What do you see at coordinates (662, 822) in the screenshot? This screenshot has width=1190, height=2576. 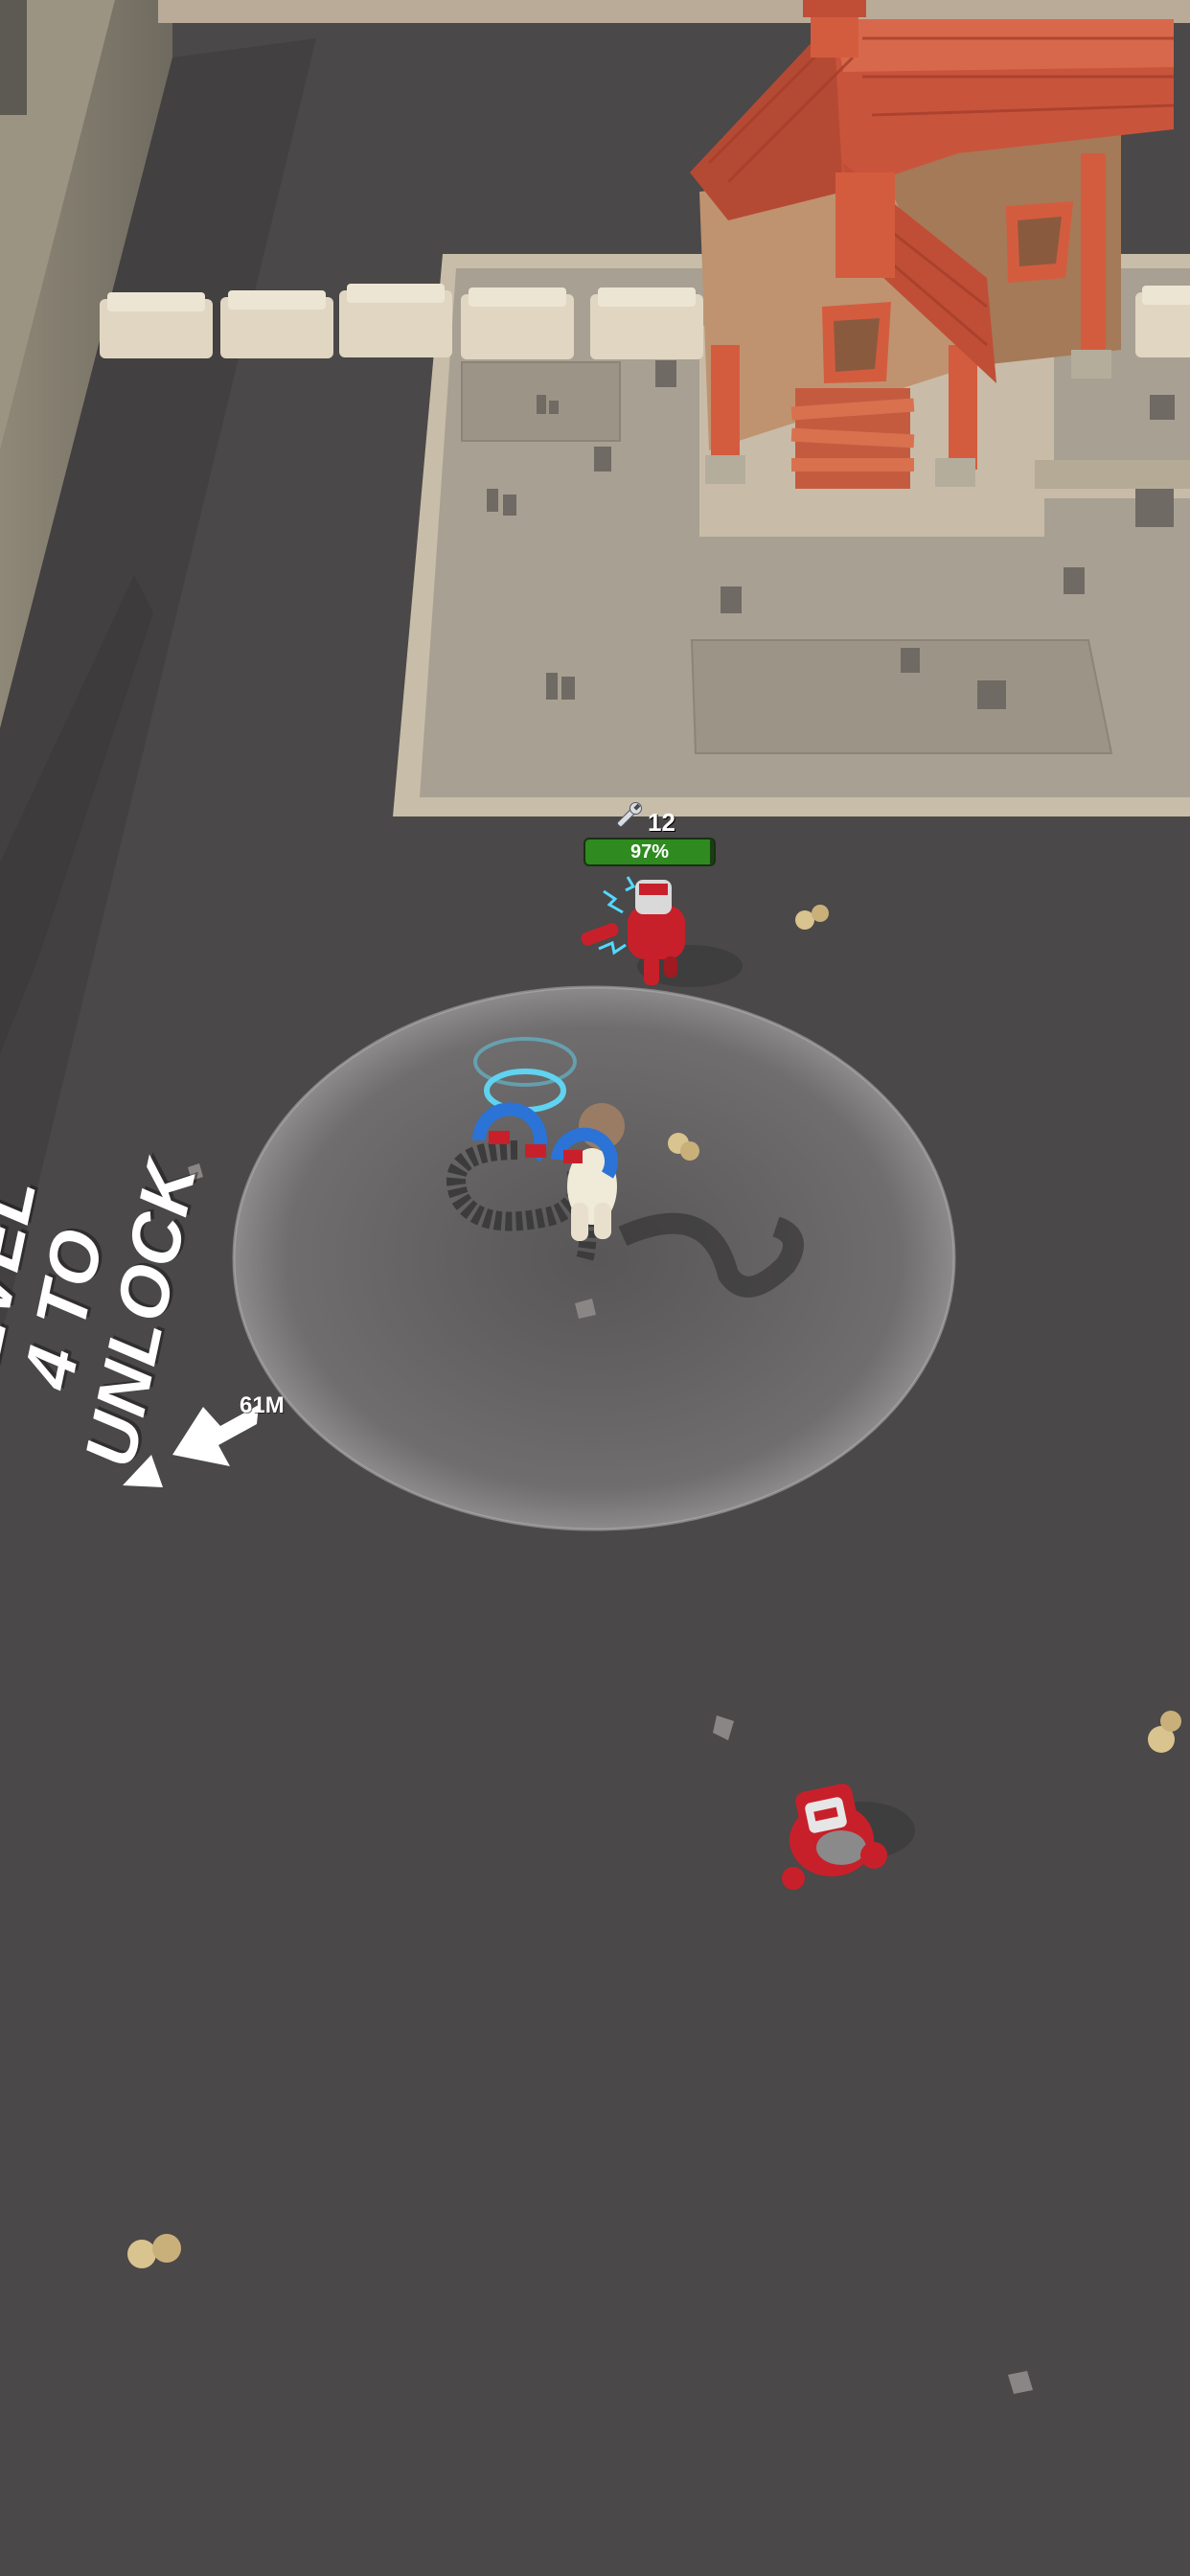 I see `enemy-level-label: 12` at bounding box center [662, 822].